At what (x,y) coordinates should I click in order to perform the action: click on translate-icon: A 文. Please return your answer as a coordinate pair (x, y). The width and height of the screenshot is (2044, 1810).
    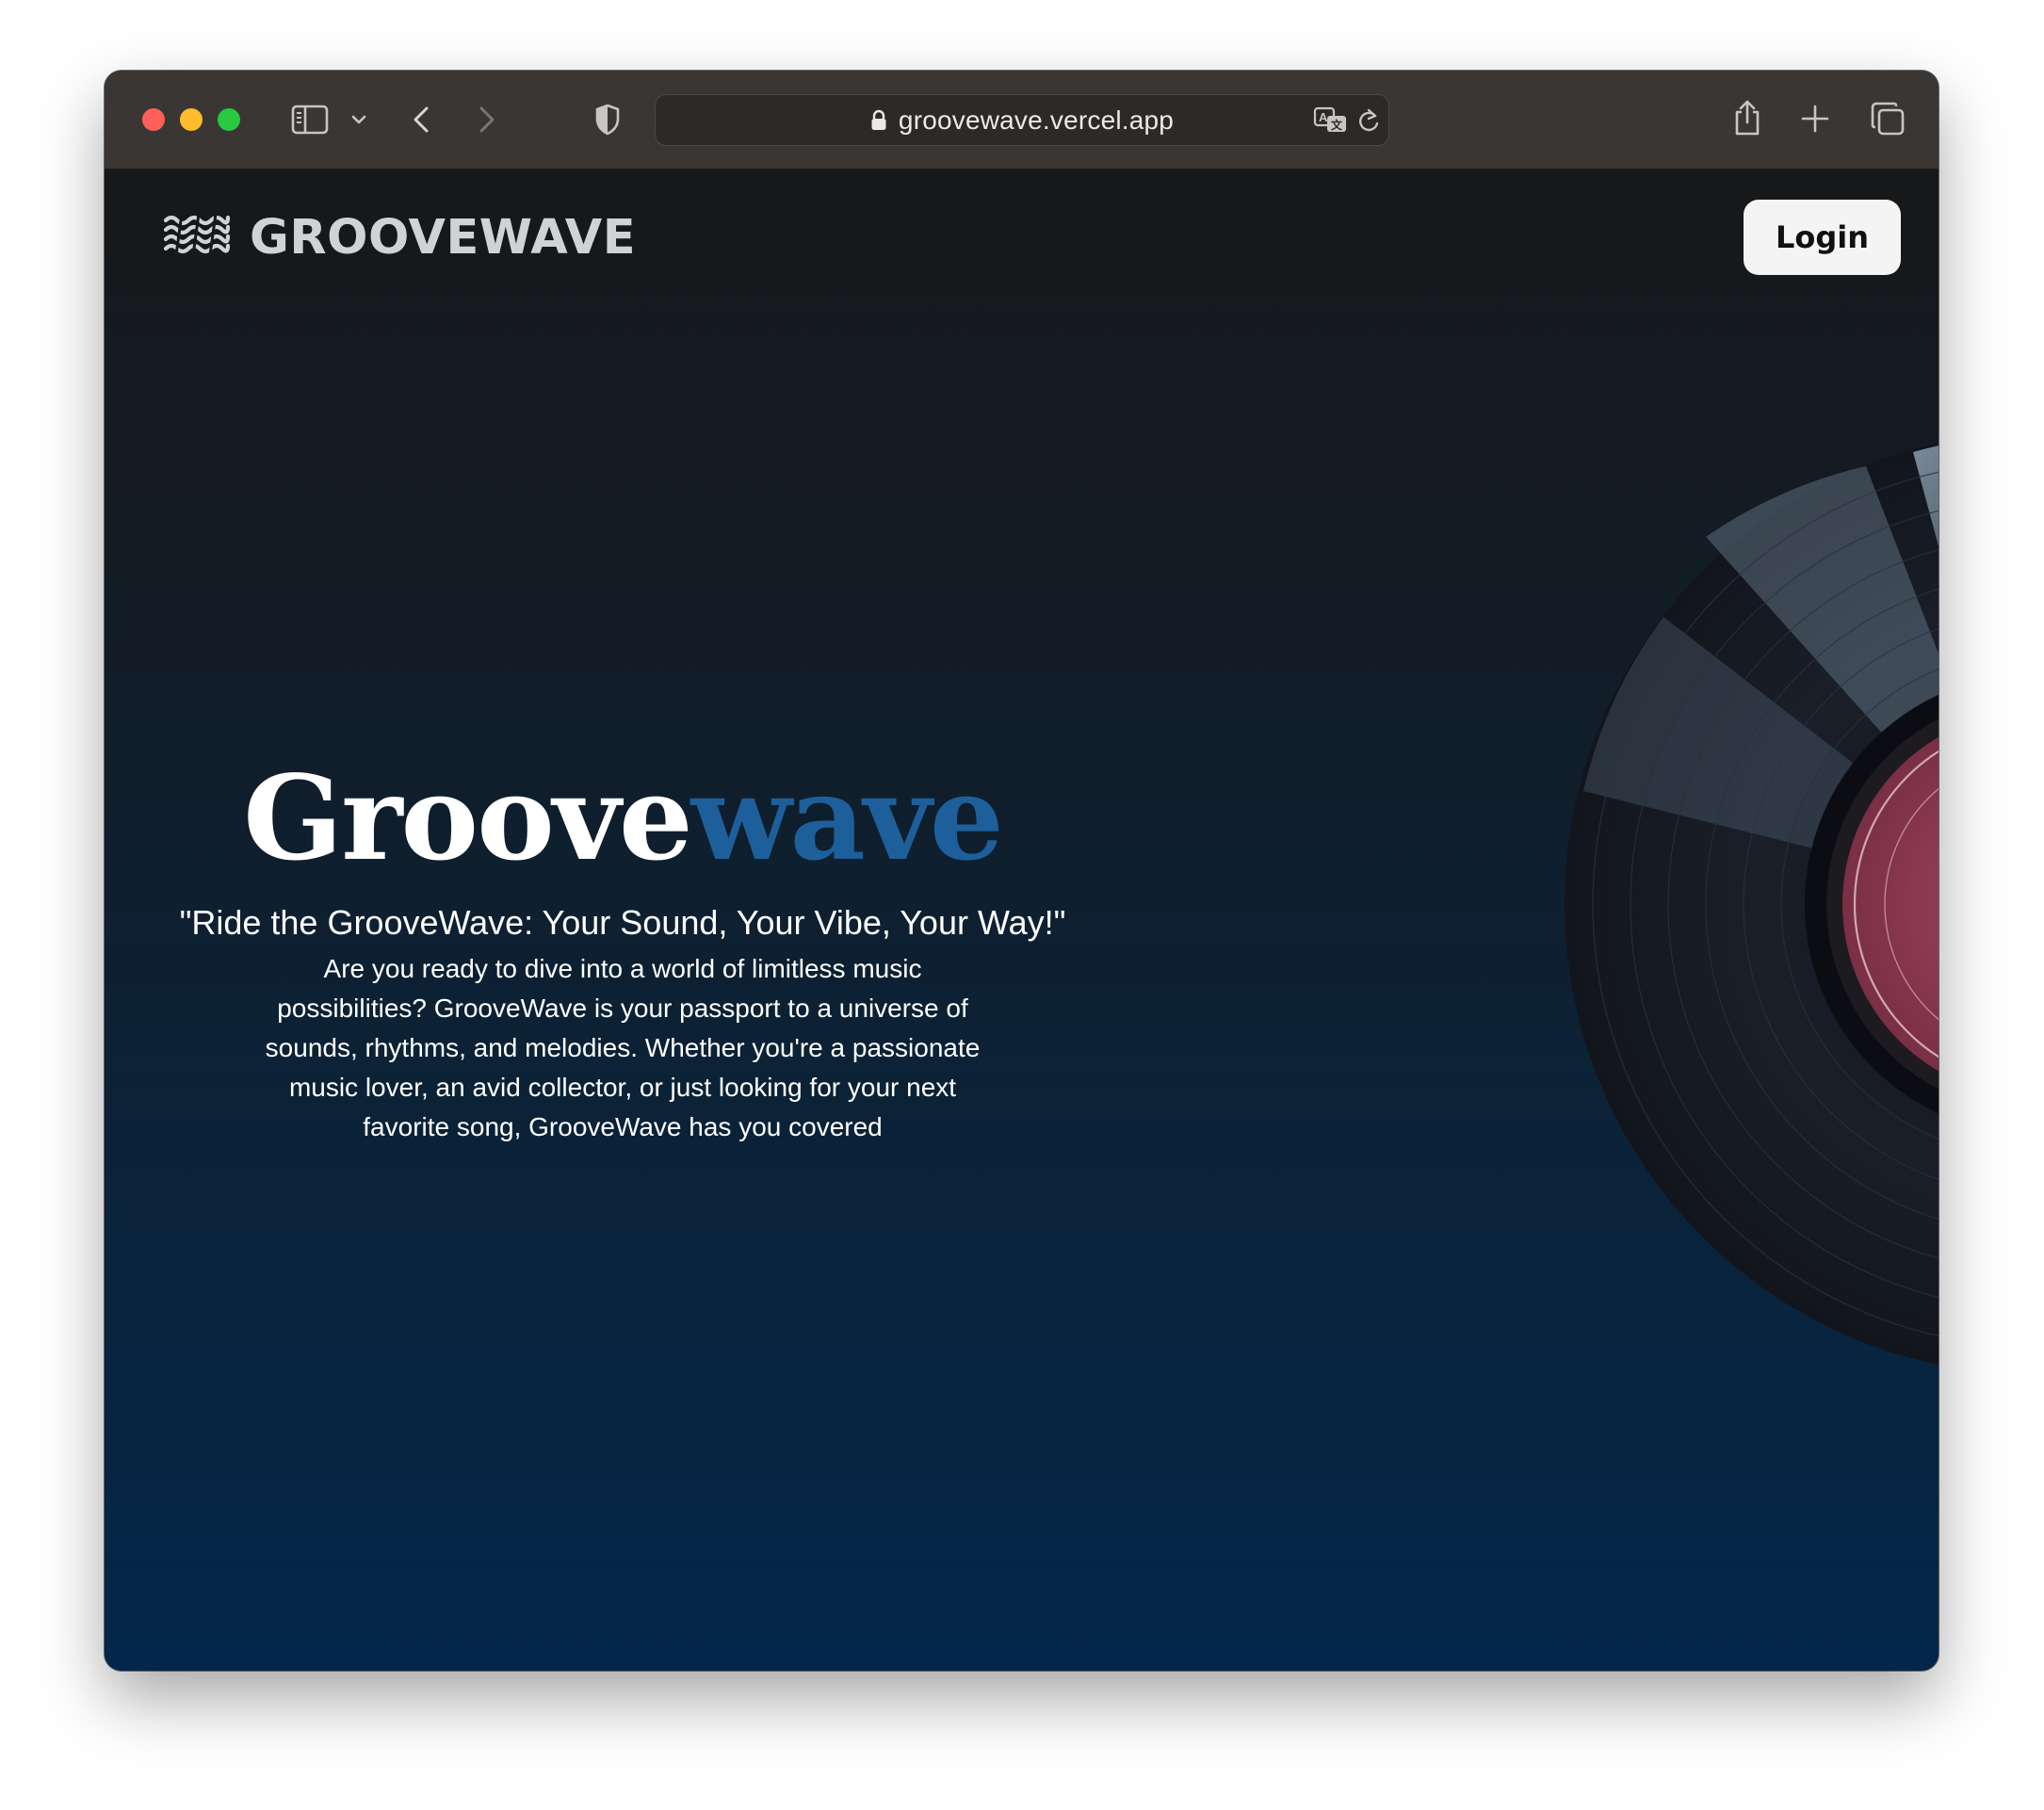
    Looking at the image, I should click on (1331, 121).